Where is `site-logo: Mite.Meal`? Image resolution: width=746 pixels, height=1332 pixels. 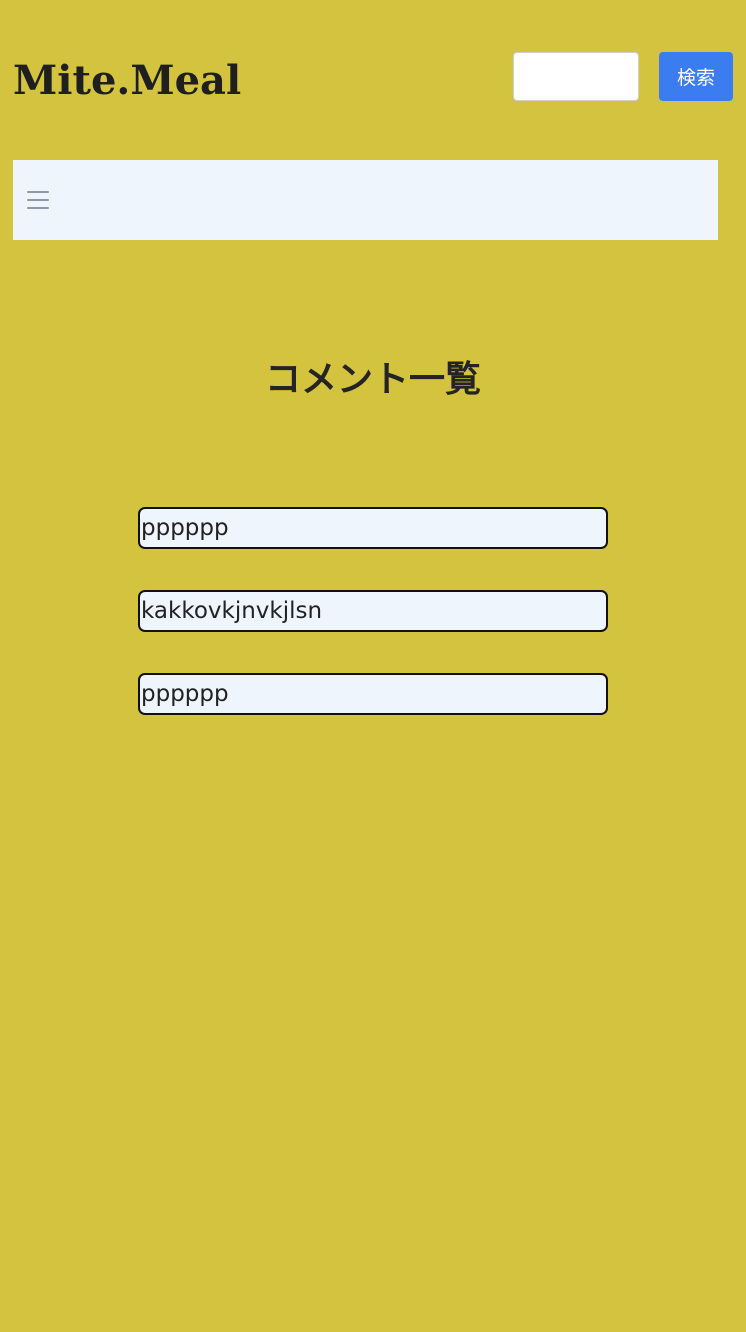
site-logo: Mite.Meal is located at coordinates (127, 81).